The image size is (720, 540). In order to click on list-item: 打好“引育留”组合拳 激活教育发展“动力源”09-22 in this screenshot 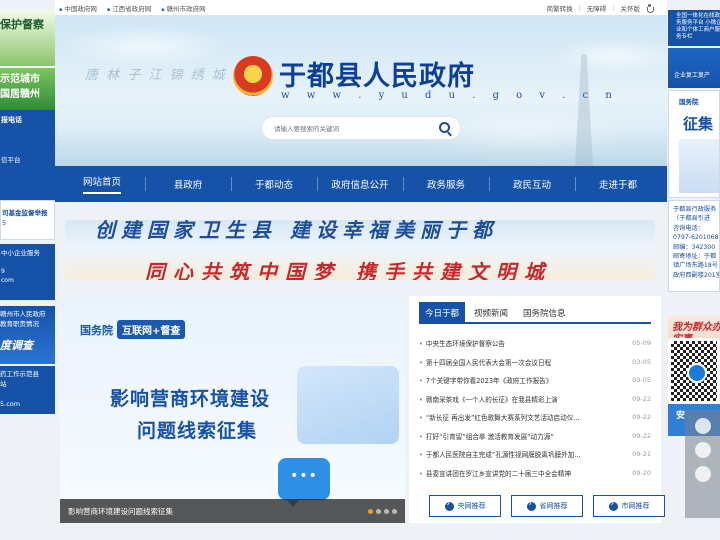, I will do `click(535, 436)`.